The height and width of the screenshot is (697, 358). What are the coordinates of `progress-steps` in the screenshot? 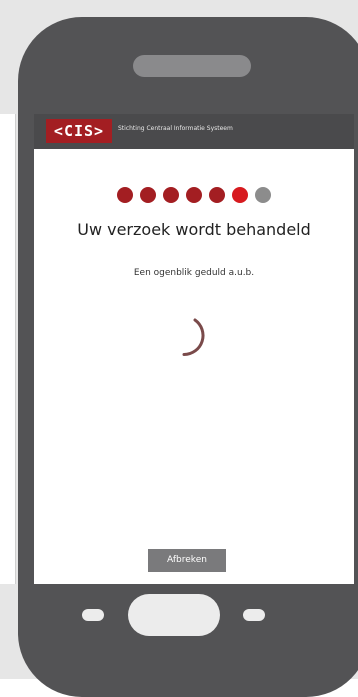 It's located at (194, 195).